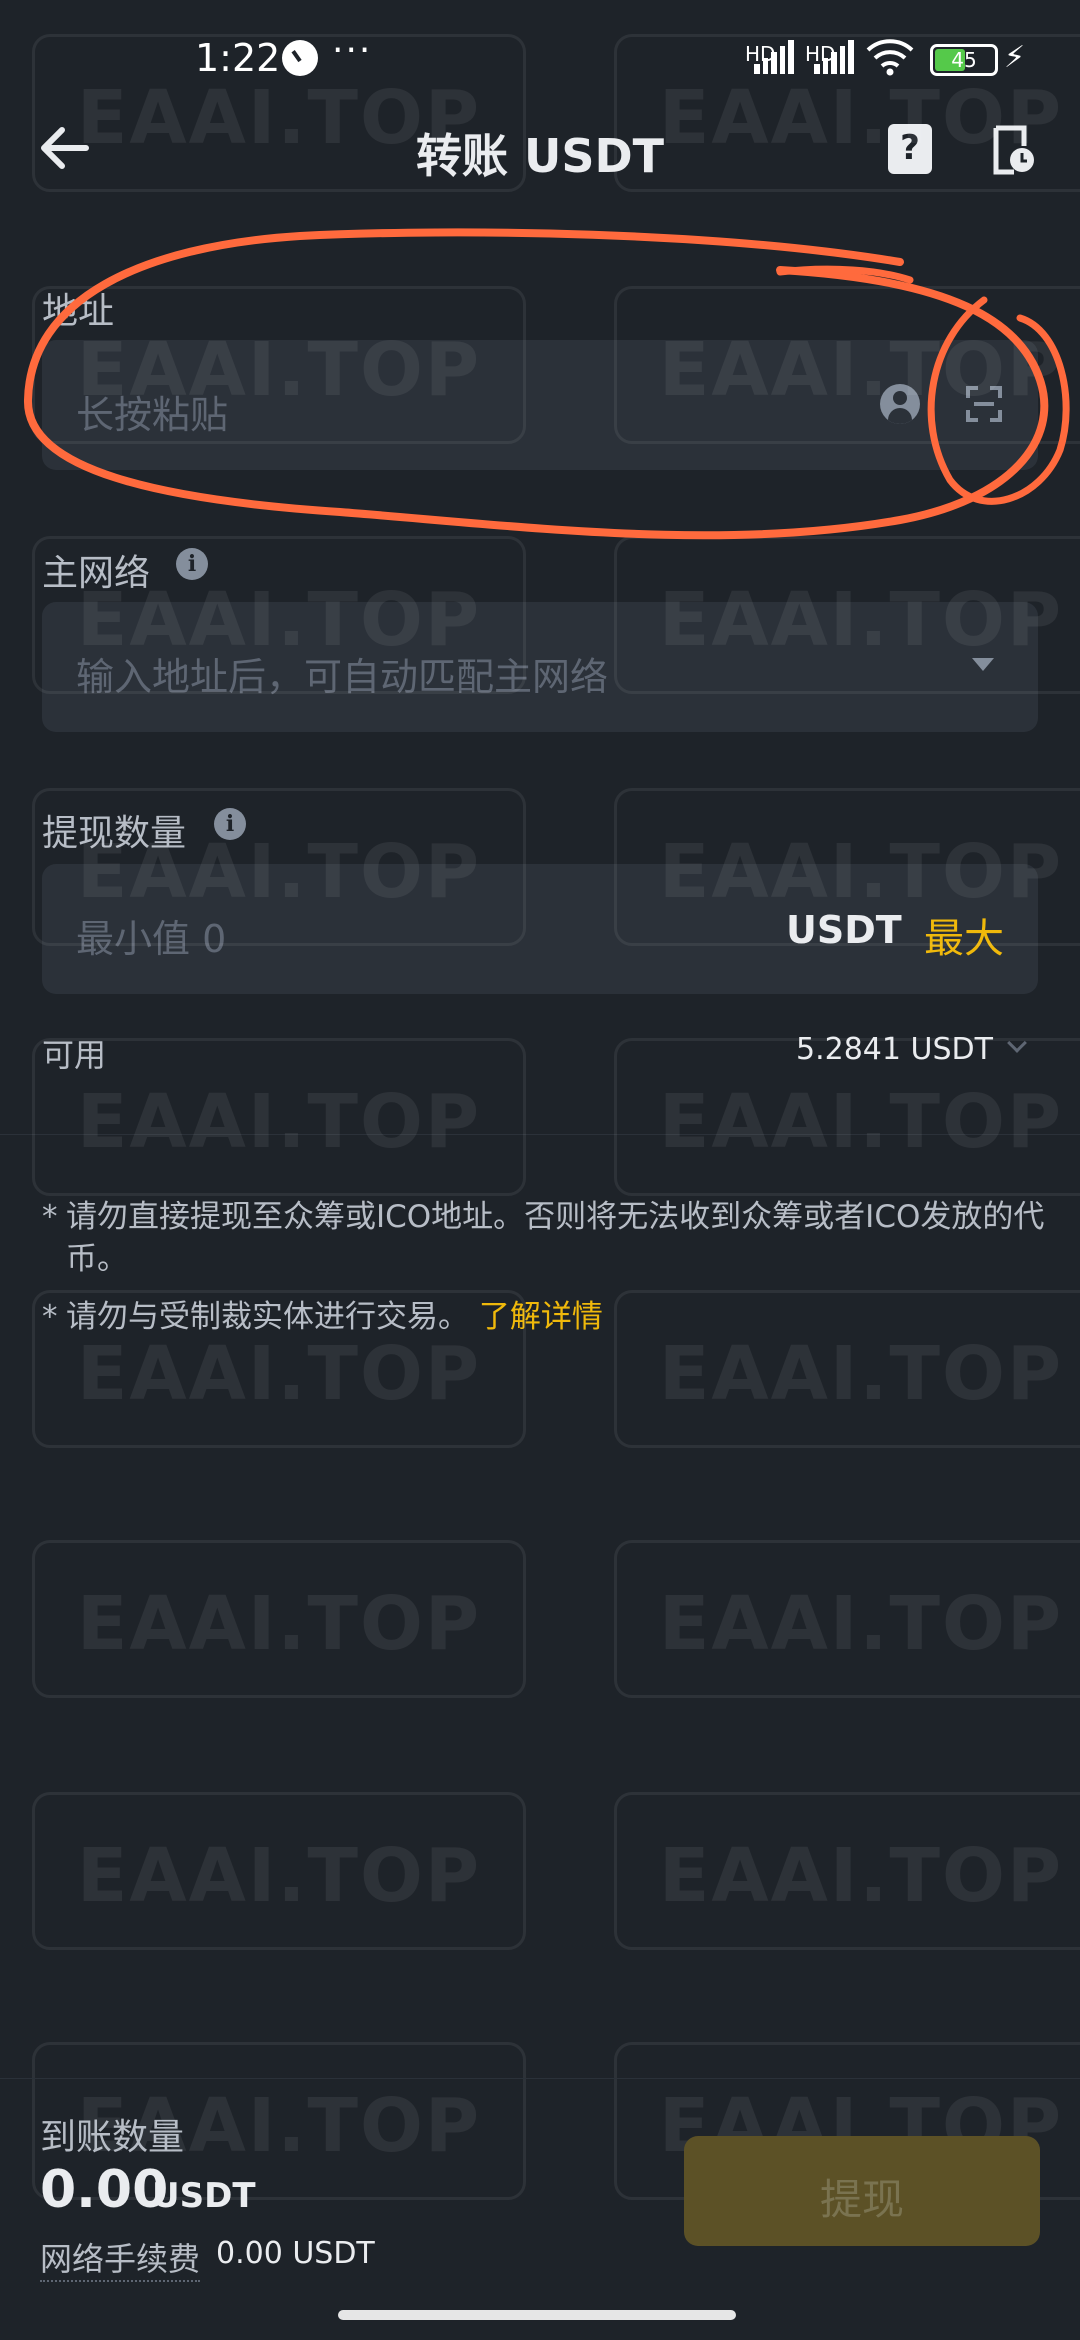 This screenshot has height=2340, width=1080. I want to click on ico-warning-note: * 请勿直接提现至众筹或ICO地址。否则将无法收到众筹或者ICO发放的代币。, so click(547, 1238).